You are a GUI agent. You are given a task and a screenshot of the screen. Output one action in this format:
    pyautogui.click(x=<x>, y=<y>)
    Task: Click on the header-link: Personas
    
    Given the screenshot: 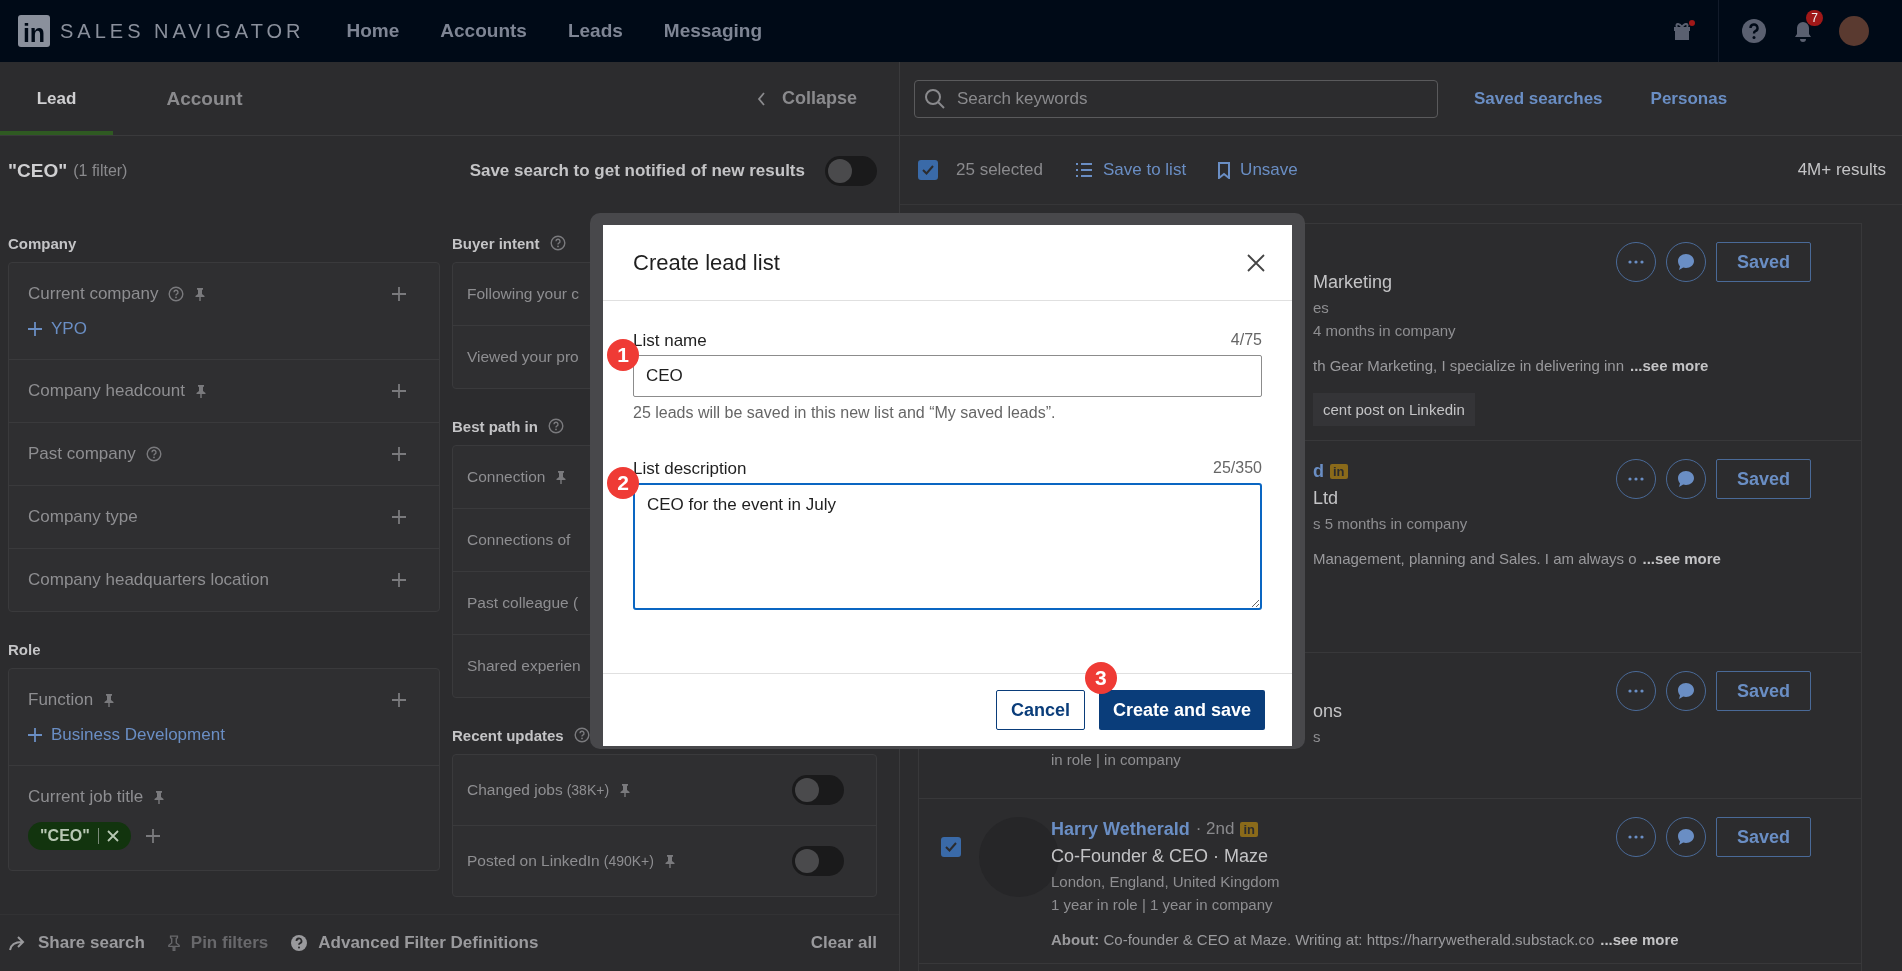 What is the action you would take?
    pyautogui.click(x=1689, y=98)
    